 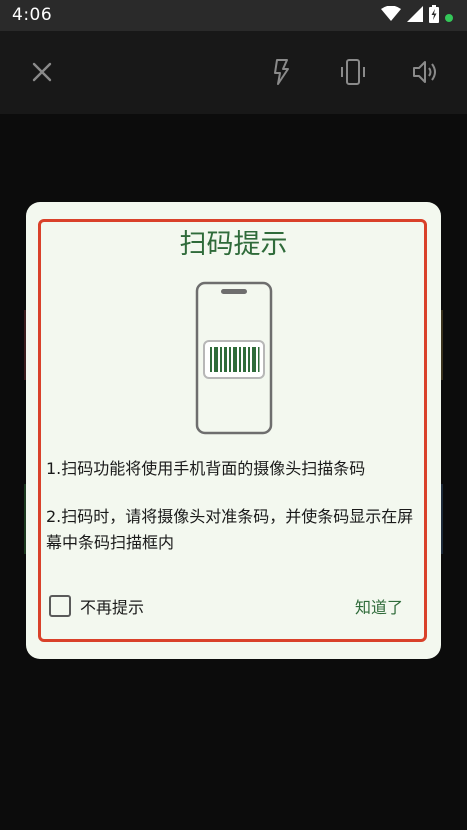 What do you see at coordinates (234, 358) in the screenshot?
I see `phone-barcode-illustration` at bounding box center [234, 358].